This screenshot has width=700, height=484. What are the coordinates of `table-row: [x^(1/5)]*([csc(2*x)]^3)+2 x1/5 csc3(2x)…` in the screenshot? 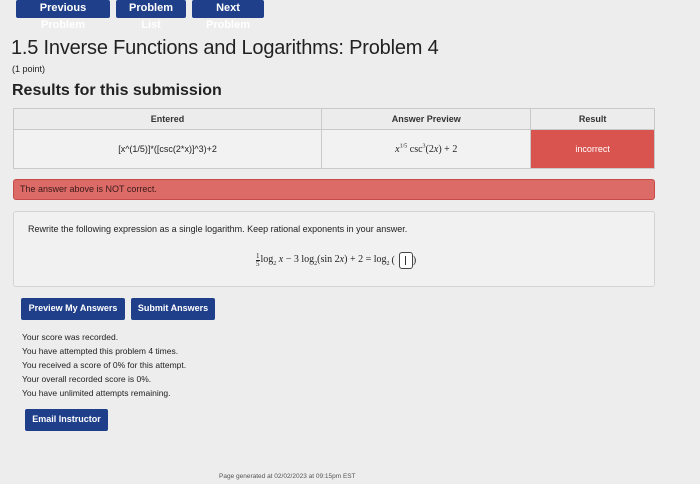 It's located at (333, 149).